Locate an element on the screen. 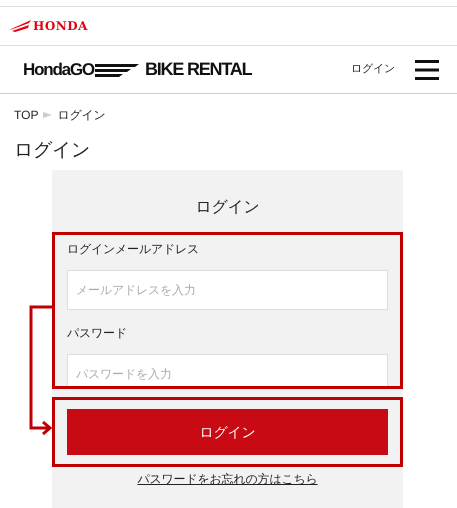 The width and height of the screenshot is (457, 508). page-title: ログイン is located at coordinates (52, 151).